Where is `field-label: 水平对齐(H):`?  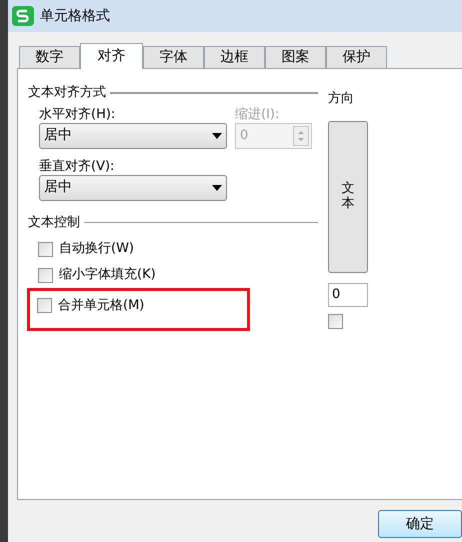 field-label: 水平对齐(H): is located at coordinates (77, 114).